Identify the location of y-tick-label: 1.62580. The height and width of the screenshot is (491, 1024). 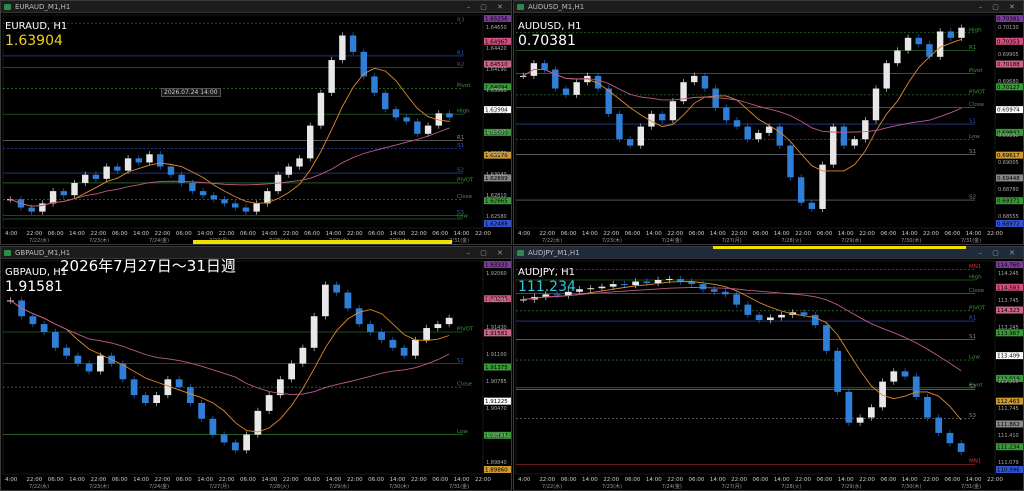
(496, 217).